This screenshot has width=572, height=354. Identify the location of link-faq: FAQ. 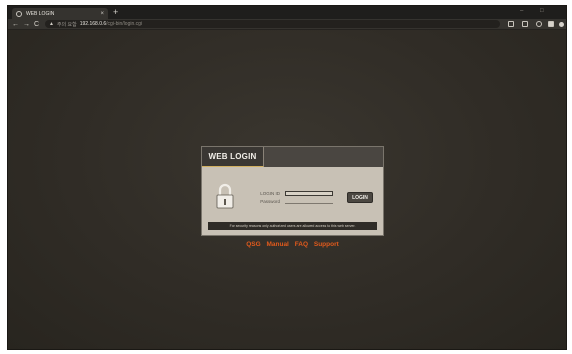
(301, 244).